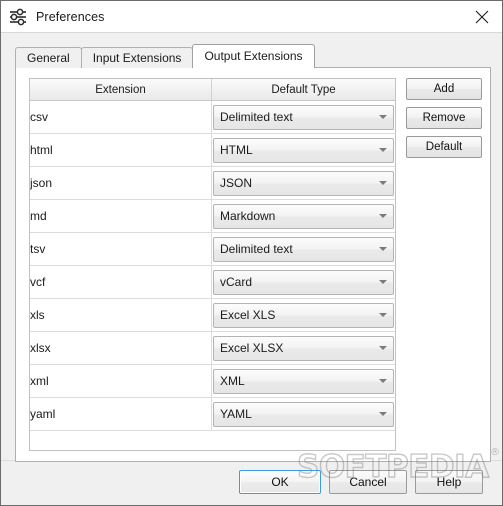 The height and width of the screenshot is (506, 503). What do you see at coordinates (121, 183) in the screenshot?
I see `extension-cell: json` at bounding box center [121, 183].